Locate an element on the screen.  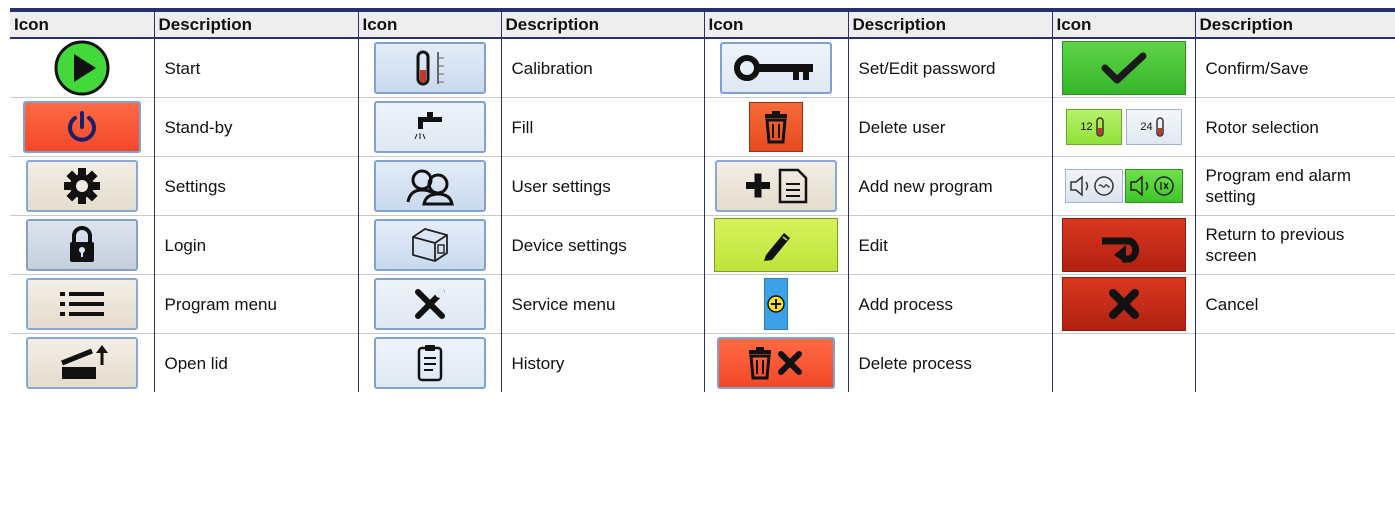
description-cell: Device settings is located at coordinates (602, 245).